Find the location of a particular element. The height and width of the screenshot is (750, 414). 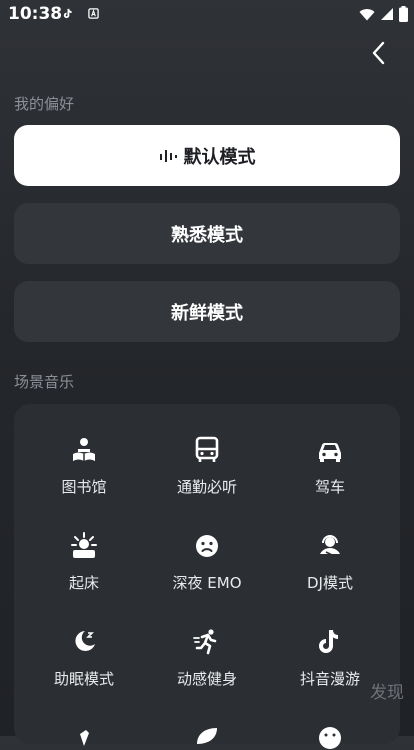

fresh-mode-label: 新鲜模式 is located at coordinates (207, 313).